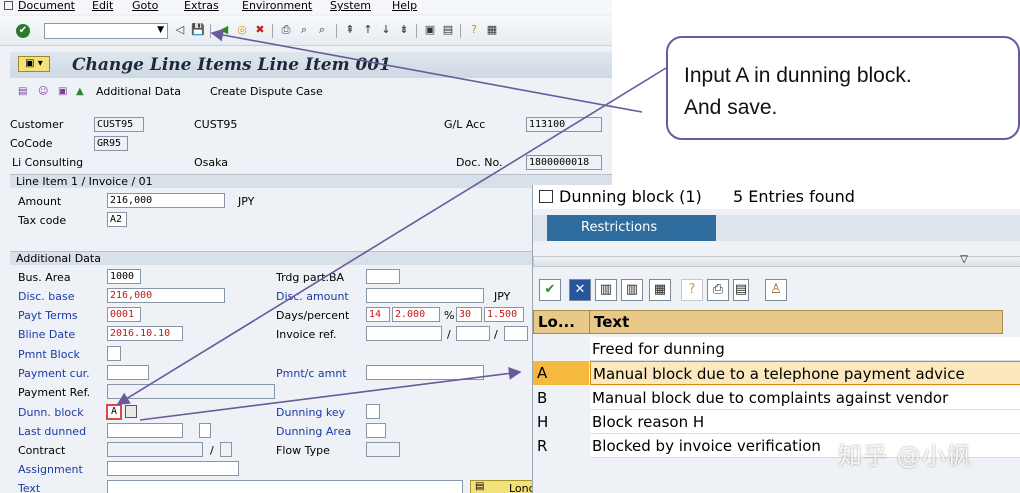 This screenshot has width=1020, height=493. I want to click on assignment-field, so click(173, 468).